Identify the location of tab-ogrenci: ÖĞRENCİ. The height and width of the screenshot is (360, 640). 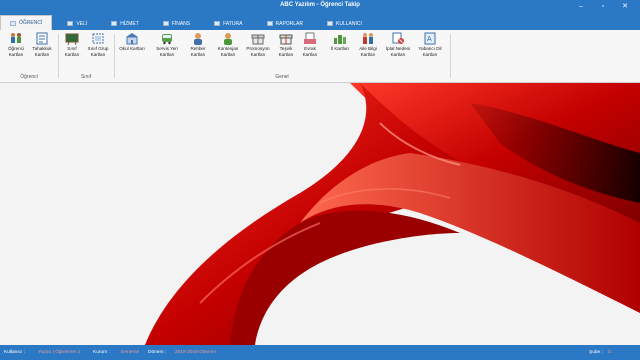
(26, 22).